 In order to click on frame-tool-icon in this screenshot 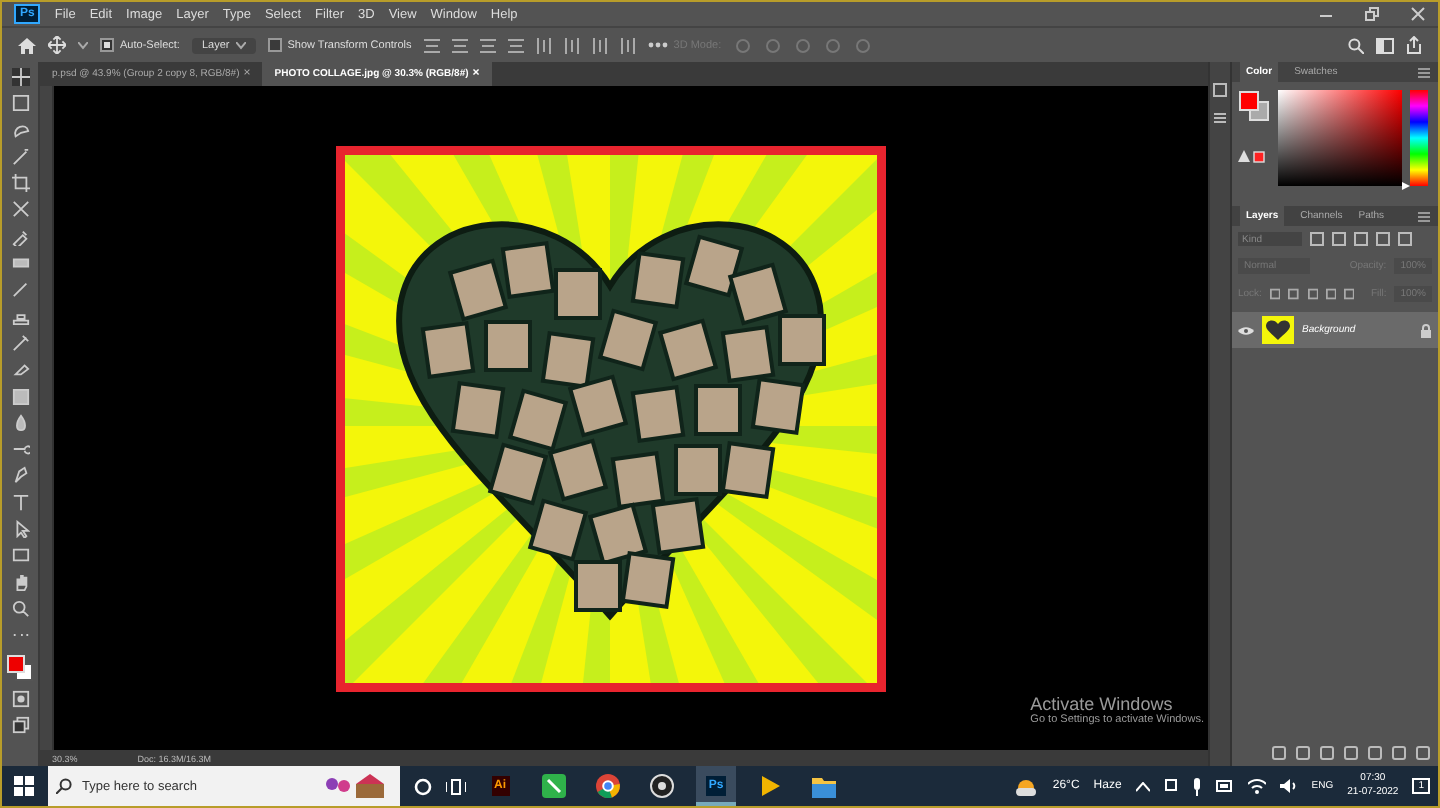, I will do `click(20, 209)`.